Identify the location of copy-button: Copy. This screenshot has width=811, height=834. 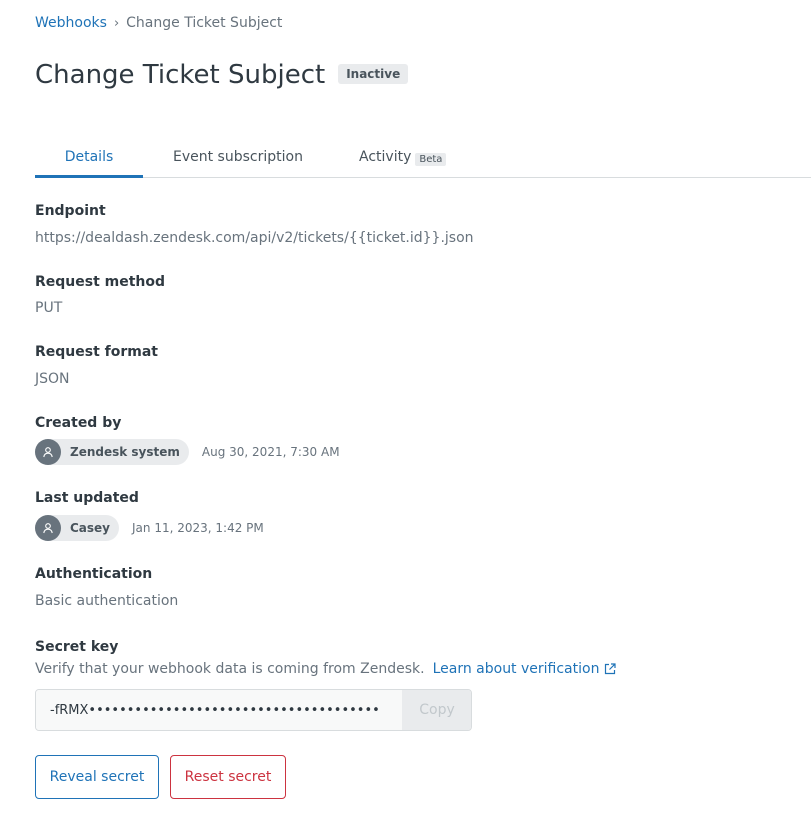
(436, 710).